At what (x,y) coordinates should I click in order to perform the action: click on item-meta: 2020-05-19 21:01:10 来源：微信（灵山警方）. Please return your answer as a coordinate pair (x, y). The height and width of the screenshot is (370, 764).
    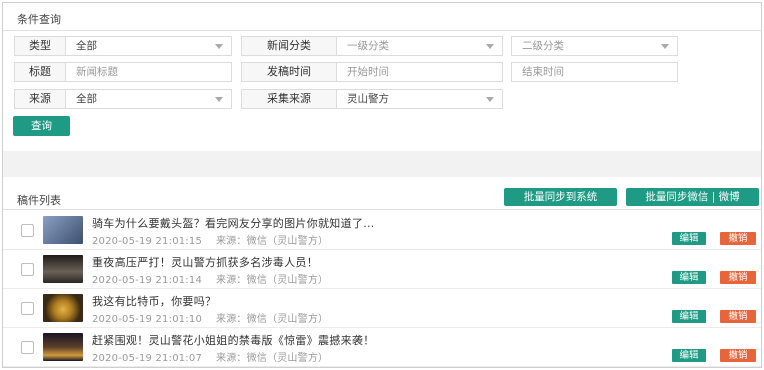
    Looking at the image, I should click on (210, 317).